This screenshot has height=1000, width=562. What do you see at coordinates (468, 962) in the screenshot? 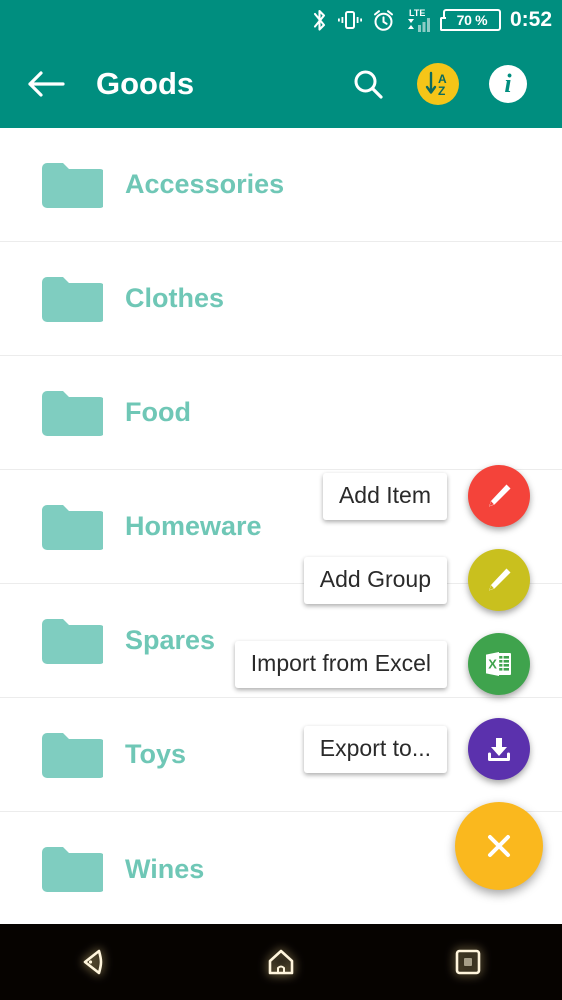
I see `nav-recents-icon` at bounding box center [468, 962].